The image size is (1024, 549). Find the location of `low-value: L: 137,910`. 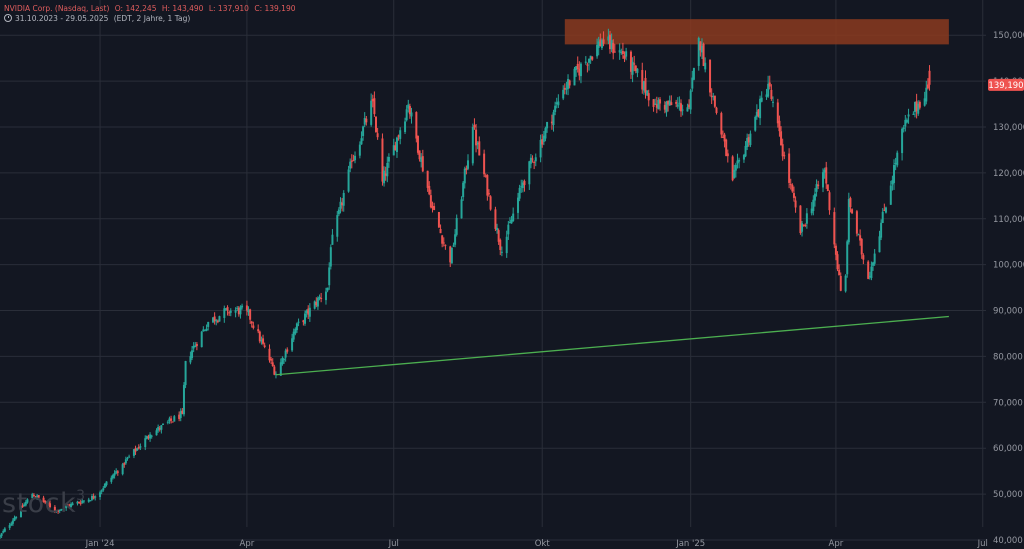

low-value: L: 137,910 is located at coordinates (228, 8).